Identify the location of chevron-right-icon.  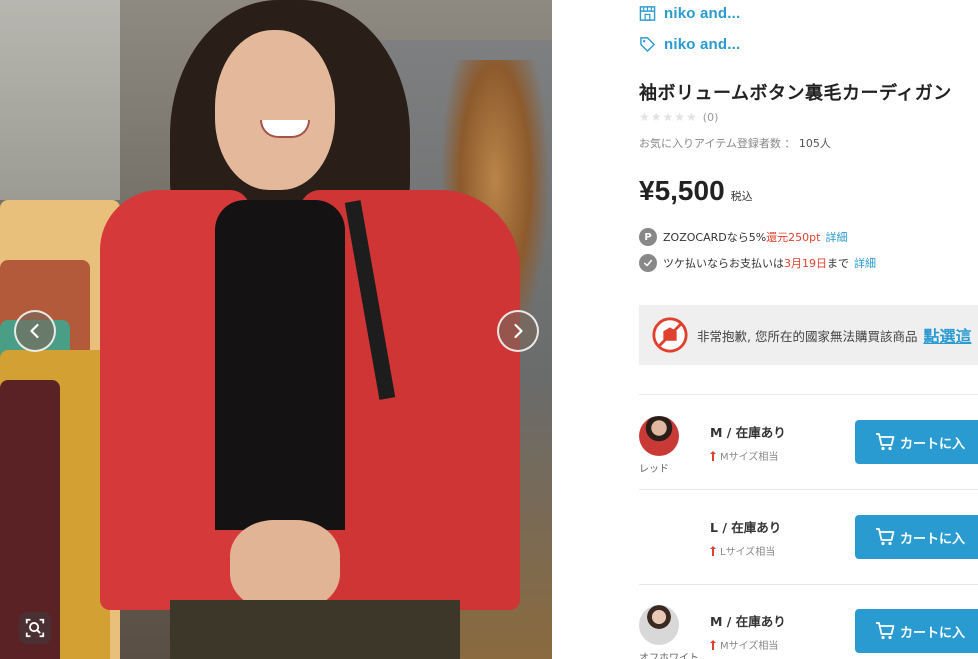
(518, 331).